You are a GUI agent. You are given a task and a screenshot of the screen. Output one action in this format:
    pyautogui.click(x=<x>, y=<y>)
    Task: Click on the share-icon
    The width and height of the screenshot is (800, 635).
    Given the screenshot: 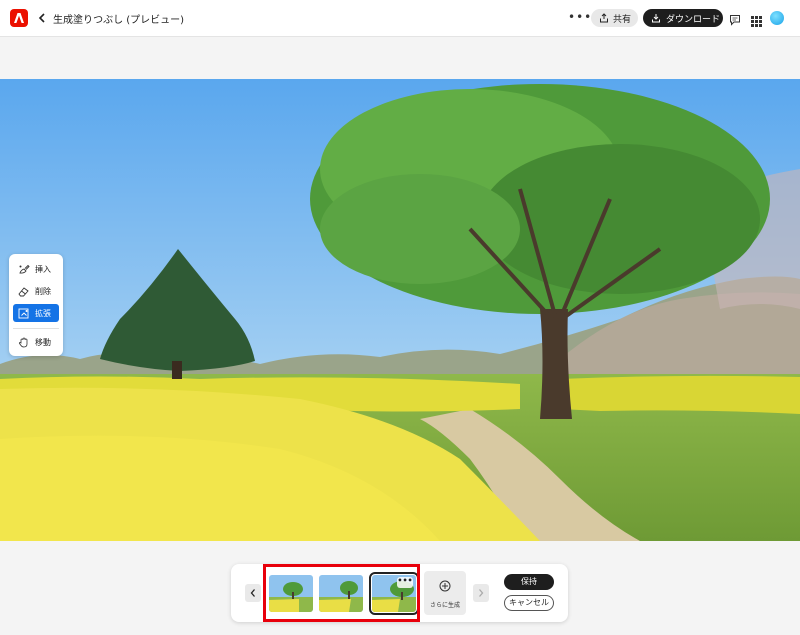 What is the action you would take?
    pyautogui.click(x=604, y=18)
    